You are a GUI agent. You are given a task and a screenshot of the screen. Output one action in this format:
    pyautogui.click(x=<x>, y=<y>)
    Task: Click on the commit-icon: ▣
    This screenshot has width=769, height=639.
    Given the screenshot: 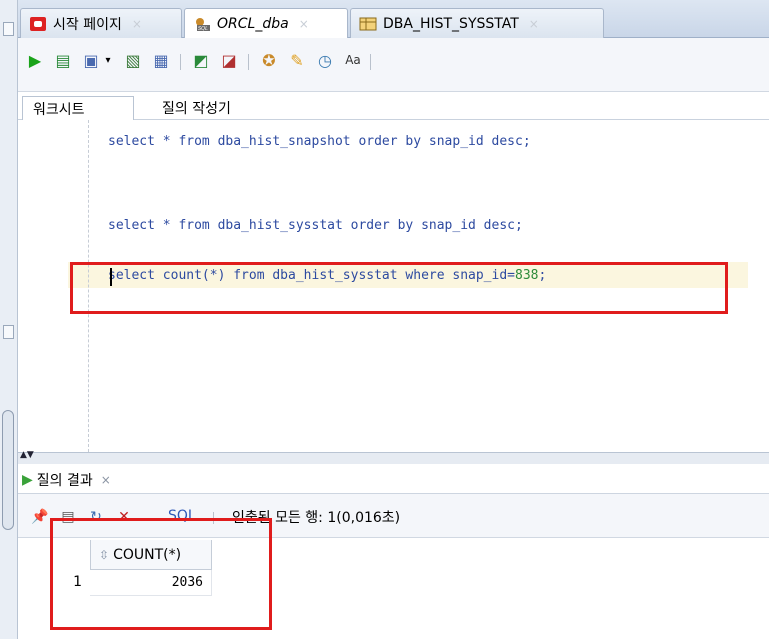 What is the action you would take?
    pyautogui.click(x=91, y=60)
    